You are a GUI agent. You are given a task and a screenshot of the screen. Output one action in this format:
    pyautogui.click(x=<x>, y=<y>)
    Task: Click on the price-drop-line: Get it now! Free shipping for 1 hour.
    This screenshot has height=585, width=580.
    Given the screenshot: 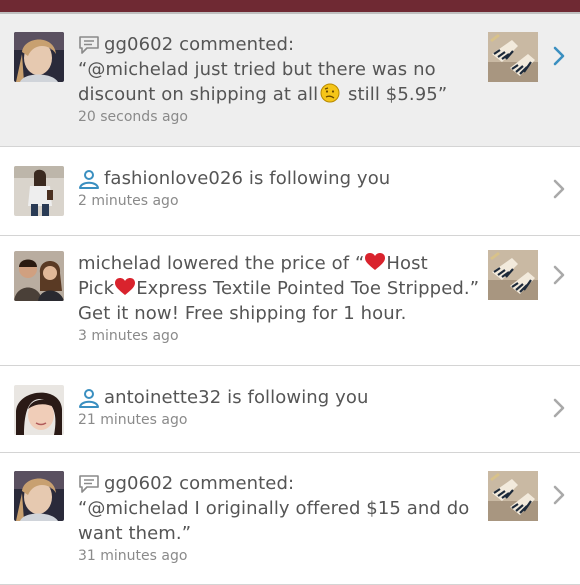 What is the action you would take?
    pyautogui.click(x=242, y=313)
    